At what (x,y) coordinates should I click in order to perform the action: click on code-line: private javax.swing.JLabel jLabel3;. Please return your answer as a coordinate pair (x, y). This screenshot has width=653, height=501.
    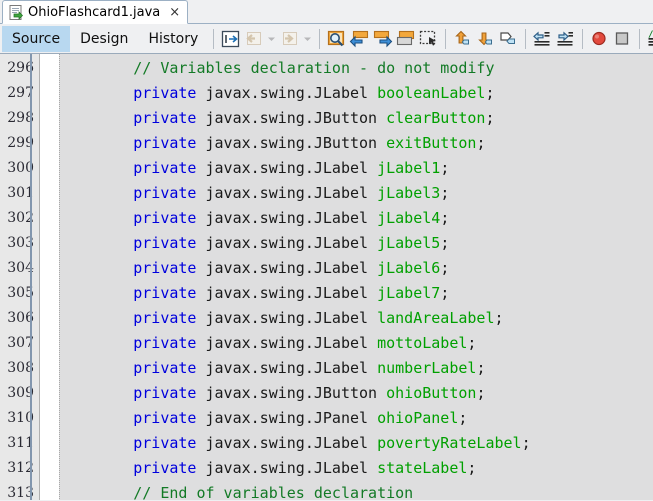
    Looking at the image, I should click on (356, 193).